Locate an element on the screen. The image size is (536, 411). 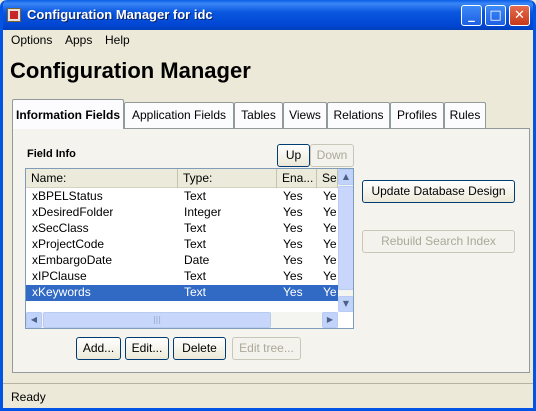
table-header: Name: Type: Ena... Se is located at coordinates (182, 178).